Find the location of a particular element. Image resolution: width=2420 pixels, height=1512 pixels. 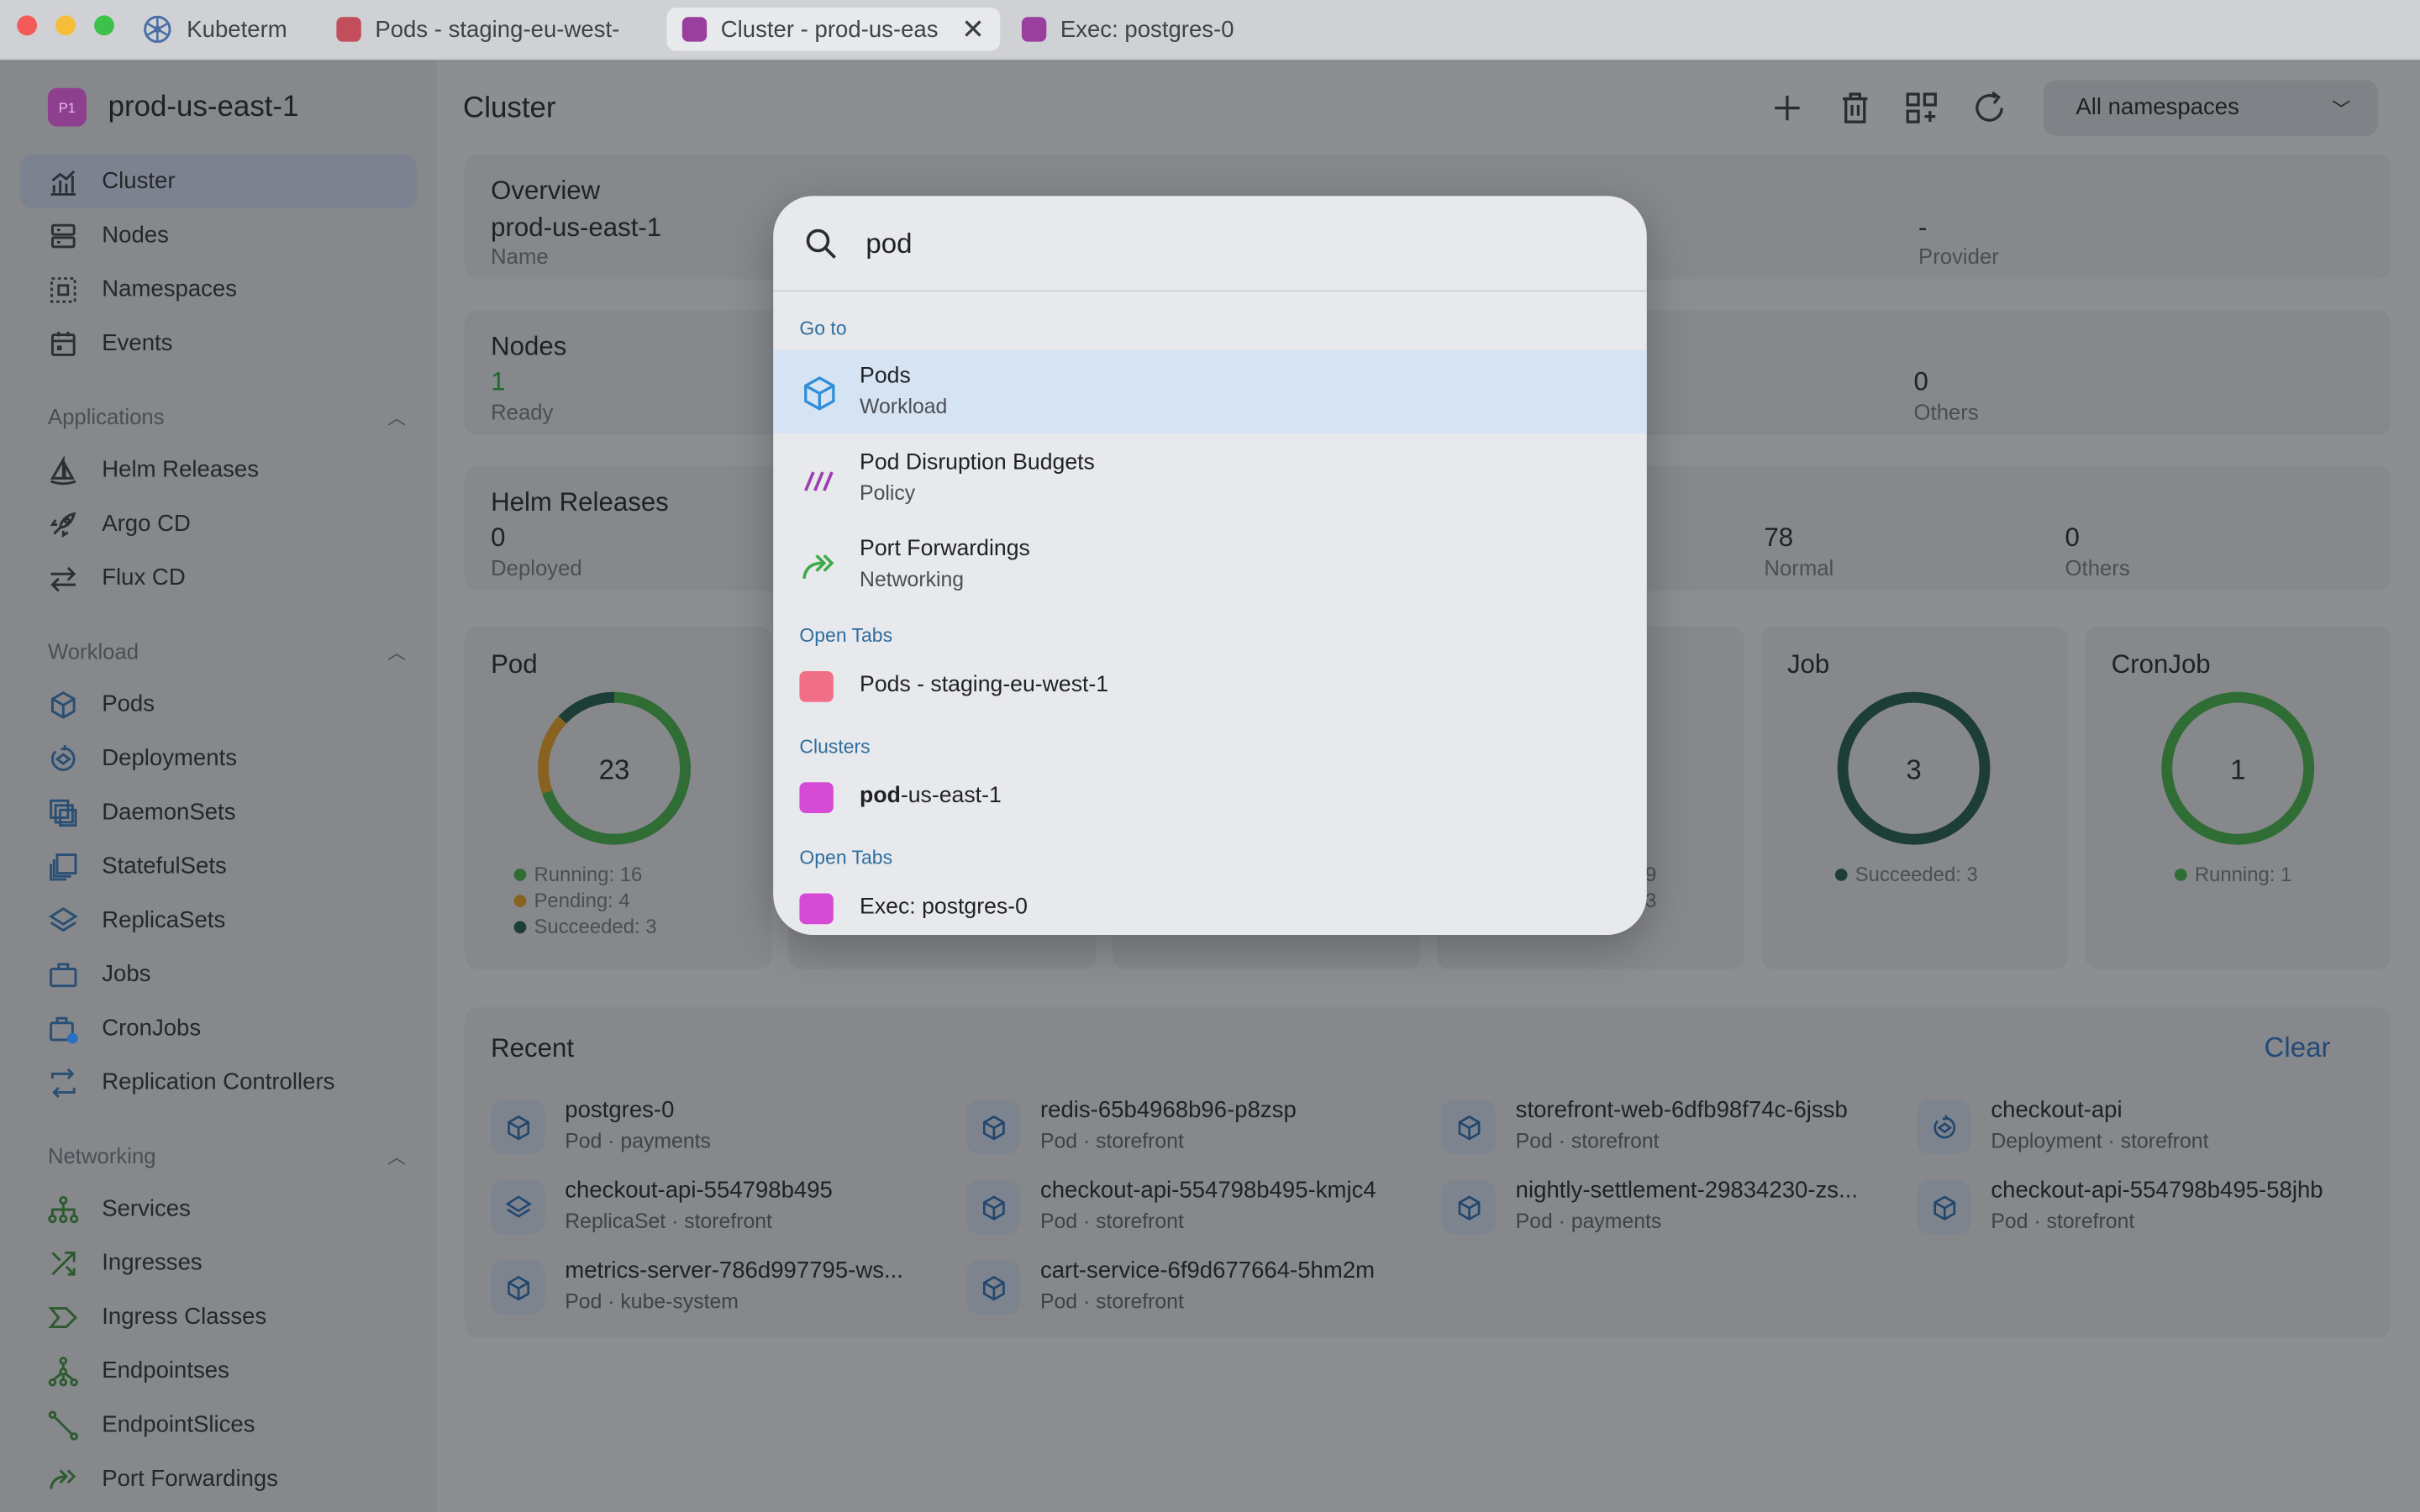

sidebar-item-flux-cd: Flux CD is located at coordinates (218, 578).